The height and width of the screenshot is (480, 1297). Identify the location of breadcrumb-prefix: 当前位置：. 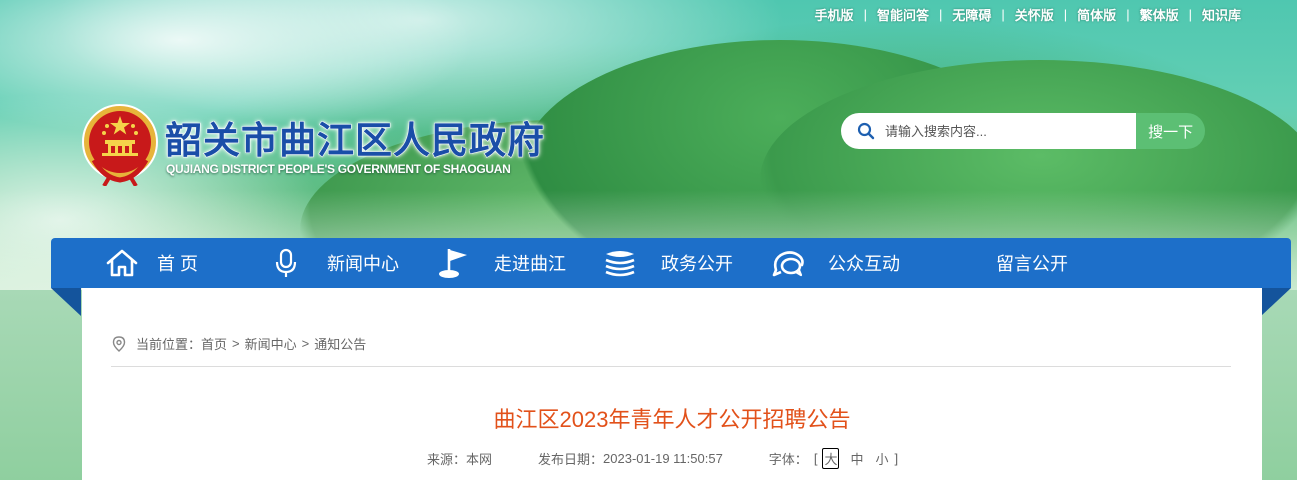
(169, 344).